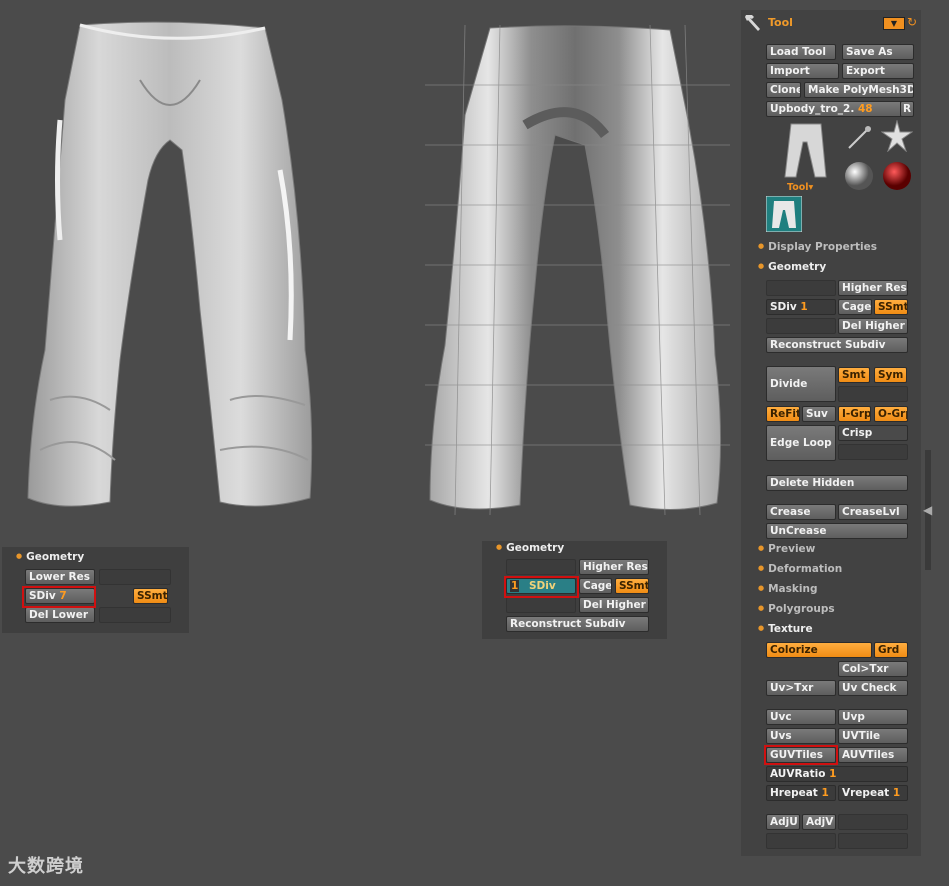 The width and height of the screenshot is (949, 886). Describe the element at coordinates (837, 483) in the screenshot. I see `delete-hidden-button: Delete Hidden` at that location.